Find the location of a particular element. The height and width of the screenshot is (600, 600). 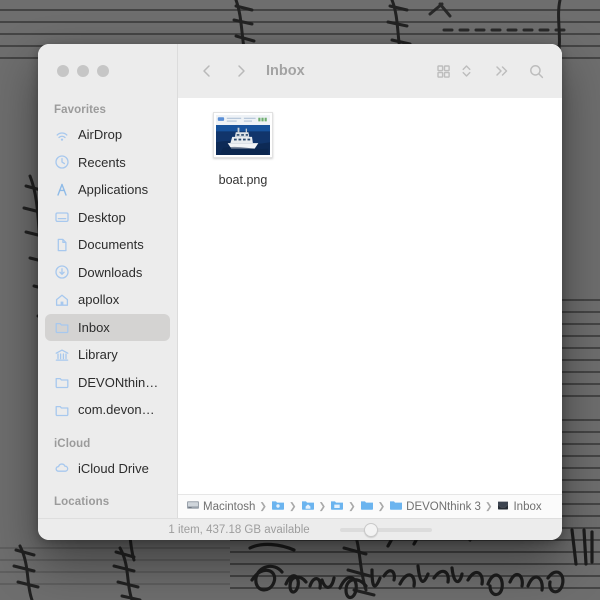

sidebar-item-downloads: Downloads is located at coordinates (107, 273).